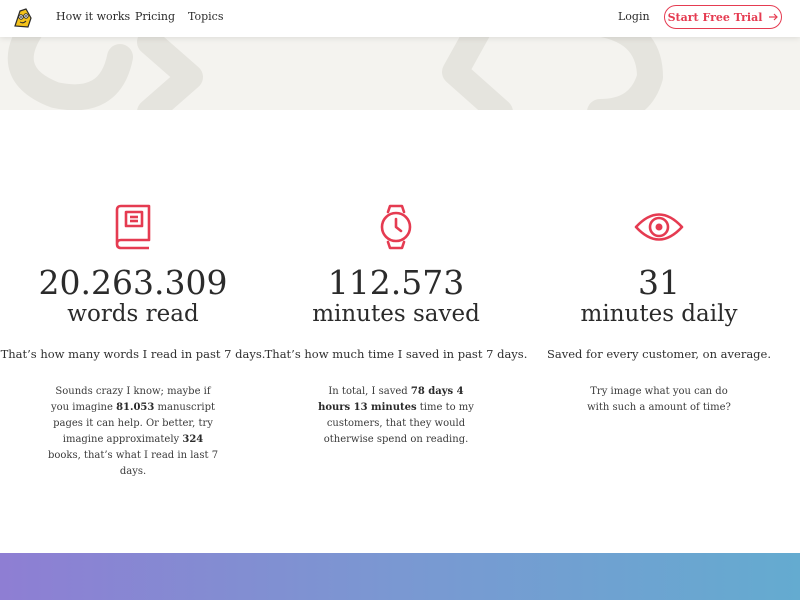 Image resolution: width=800 pixels, height=600 pixels. What do you see at coordinates (396, 282) in the screenshot?
I see `stat-number: 112.573` at bounding box center [396, 282].